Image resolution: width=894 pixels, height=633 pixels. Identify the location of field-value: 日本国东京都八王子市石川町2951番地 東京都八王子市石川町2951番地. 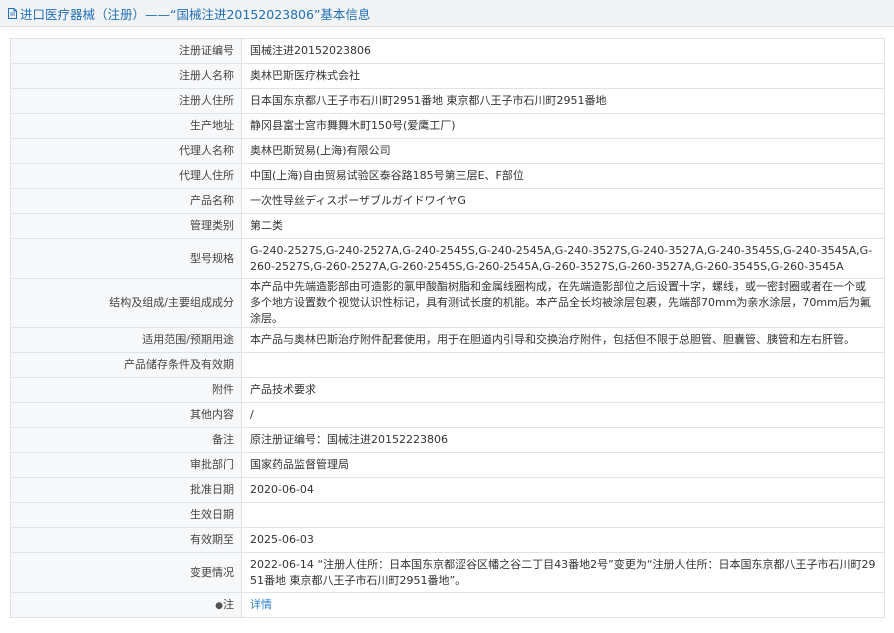
(563, 101).